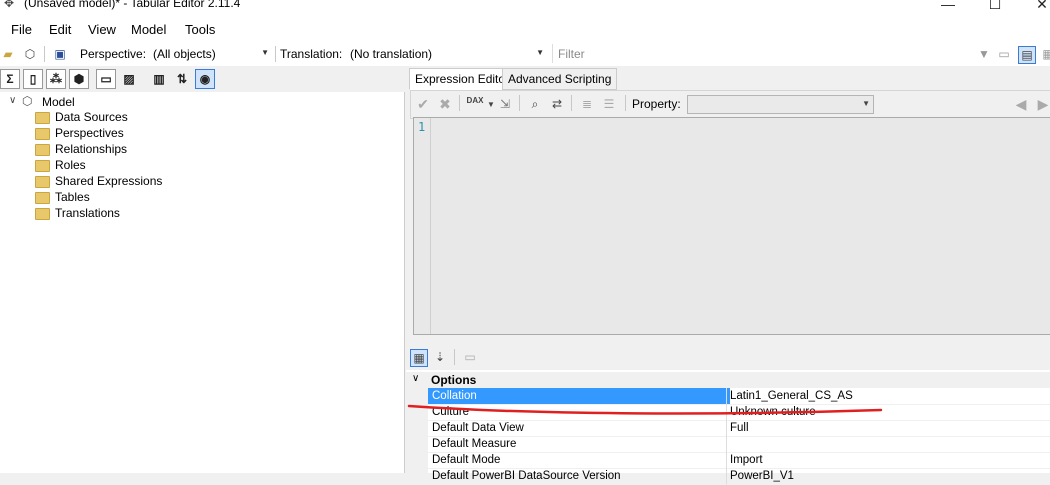  What do you see at coordinates (70, 165) in the screenshot?
I see `tree-item: Roles` at bounding box center [70, 165].